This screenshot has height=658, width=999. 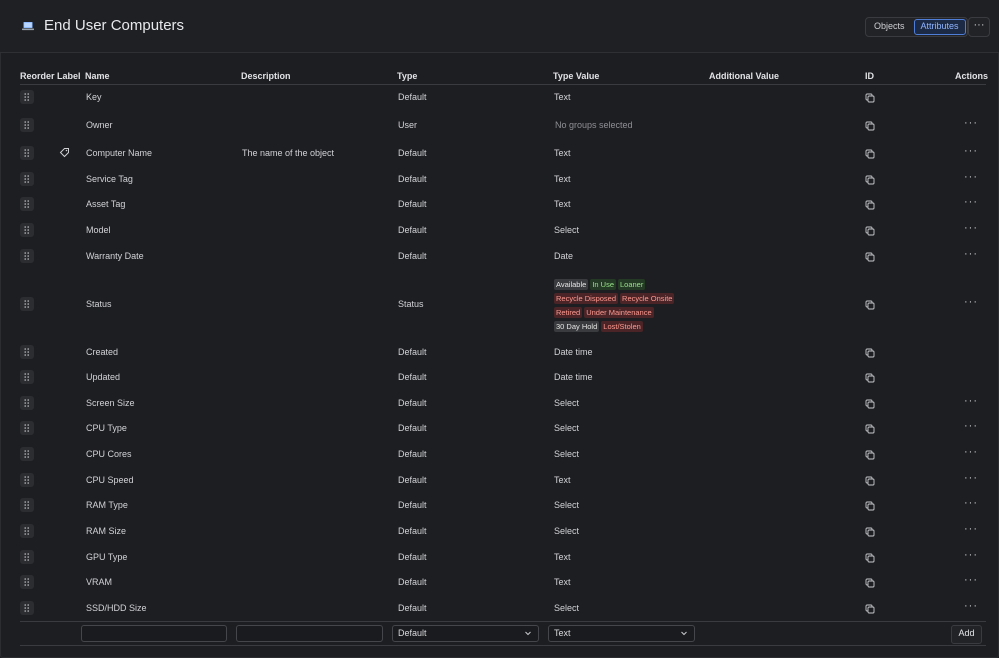 What do you see at coordinates (115, 256) in the screenshot?
I see `attribute-name: Warranty Date` at bounding box center [115, 256].